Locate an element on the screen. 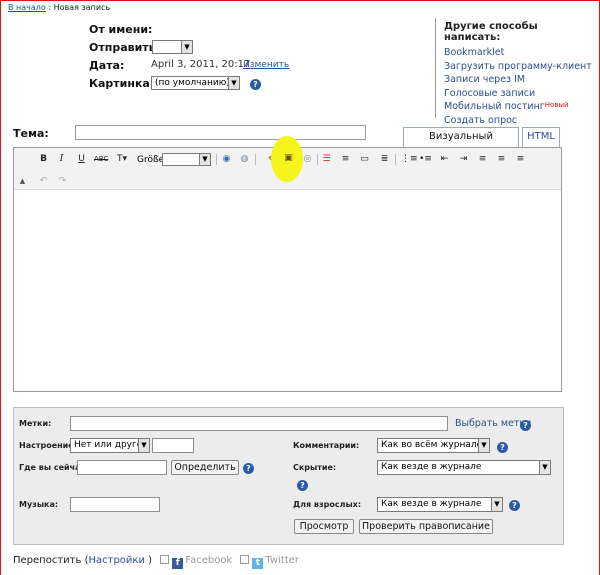 The height and width of the screenshot is (575, 600). mood-select-value: Нет или друго is located at coordinates (108, 445).